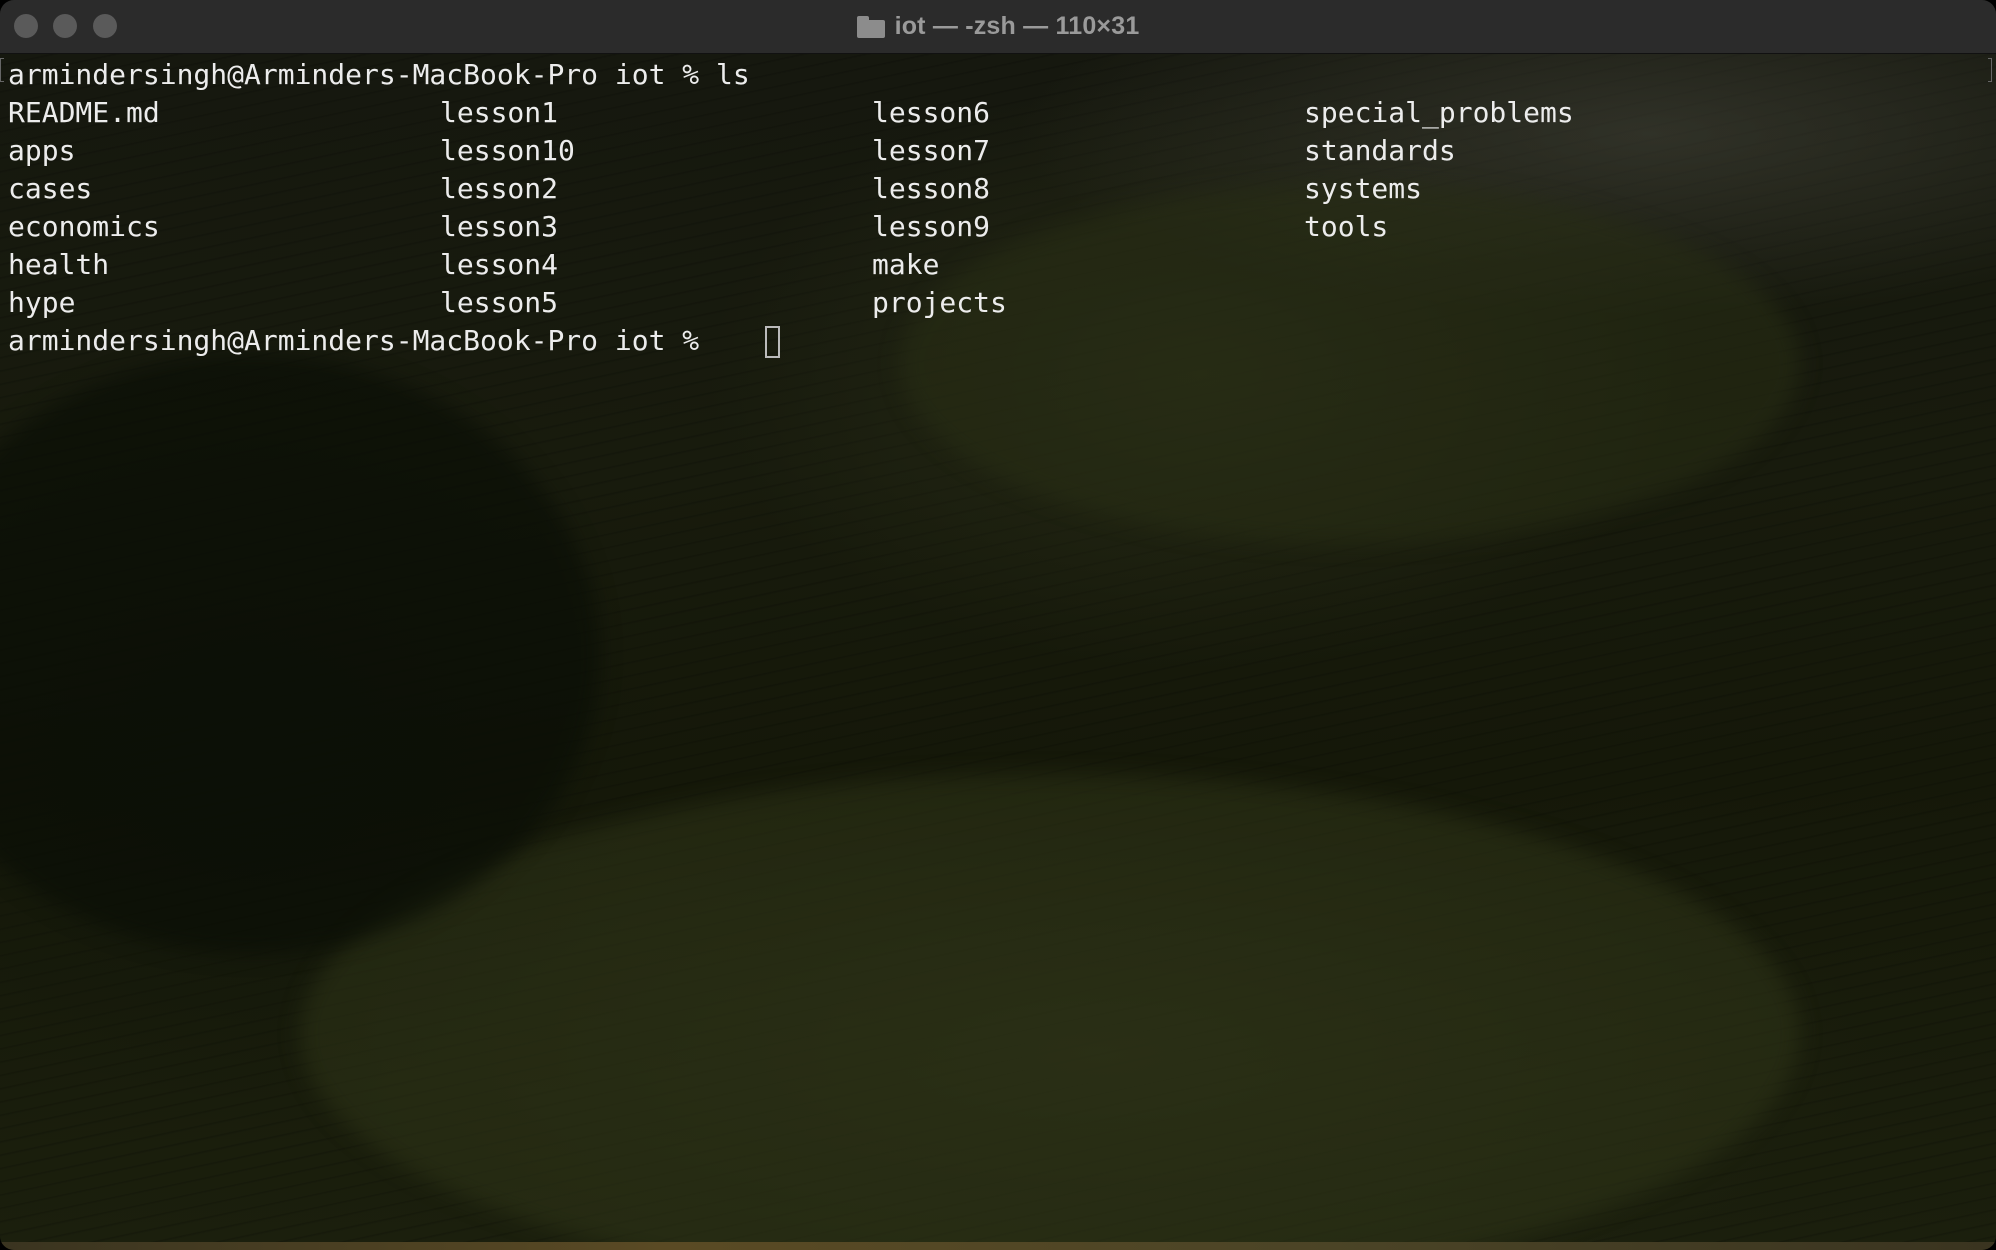  Describe the element at coordinates (1346, 226) in the screenshot. I see `listing-entry: tools` at that location.